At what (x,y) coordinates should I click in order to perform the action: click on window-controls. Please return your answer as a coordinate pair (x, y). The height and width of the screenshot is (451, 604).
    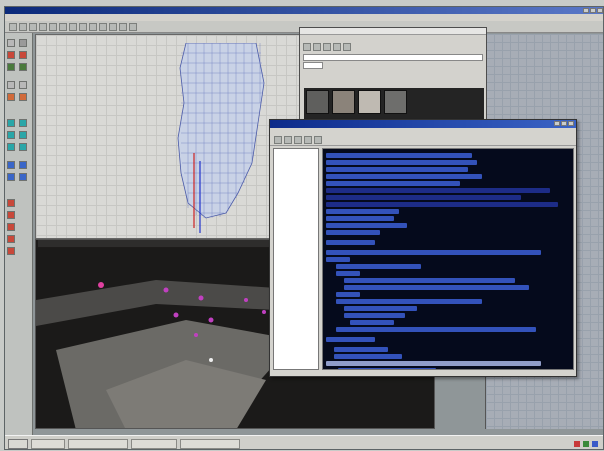
    Looking at the image, I should click on (564, 123).